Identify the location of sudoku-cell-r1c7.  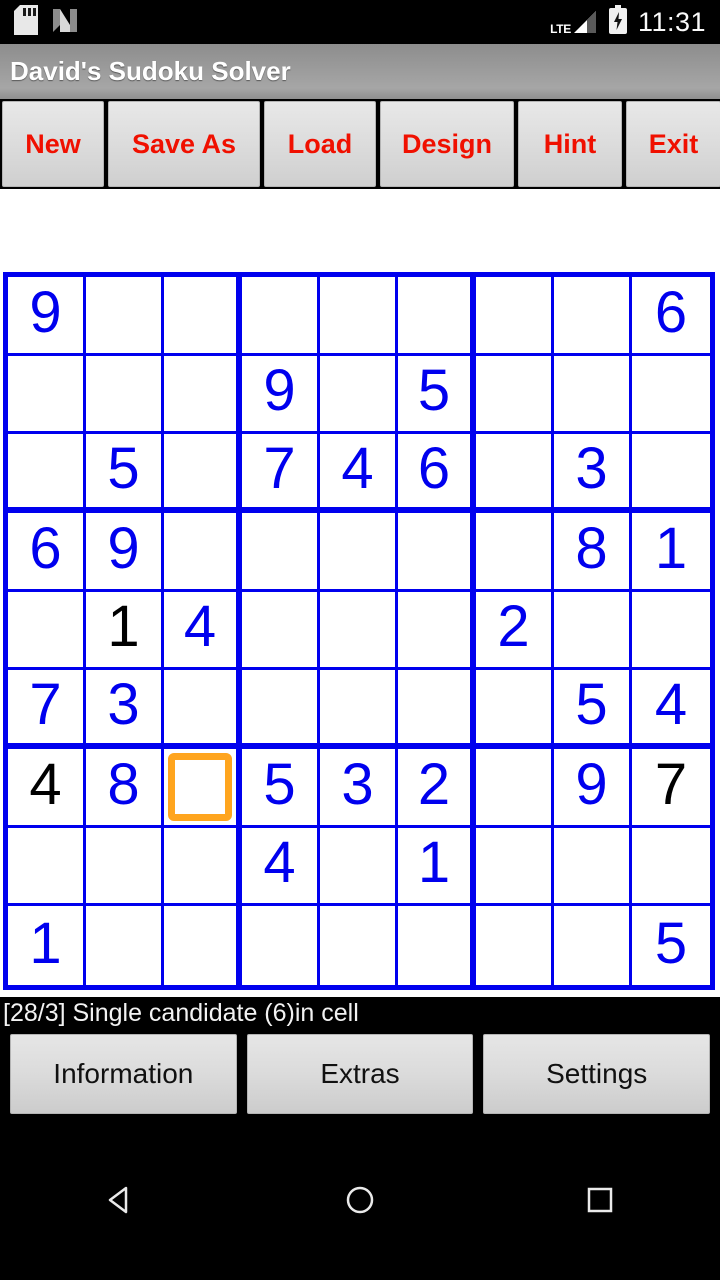
(515, 316).